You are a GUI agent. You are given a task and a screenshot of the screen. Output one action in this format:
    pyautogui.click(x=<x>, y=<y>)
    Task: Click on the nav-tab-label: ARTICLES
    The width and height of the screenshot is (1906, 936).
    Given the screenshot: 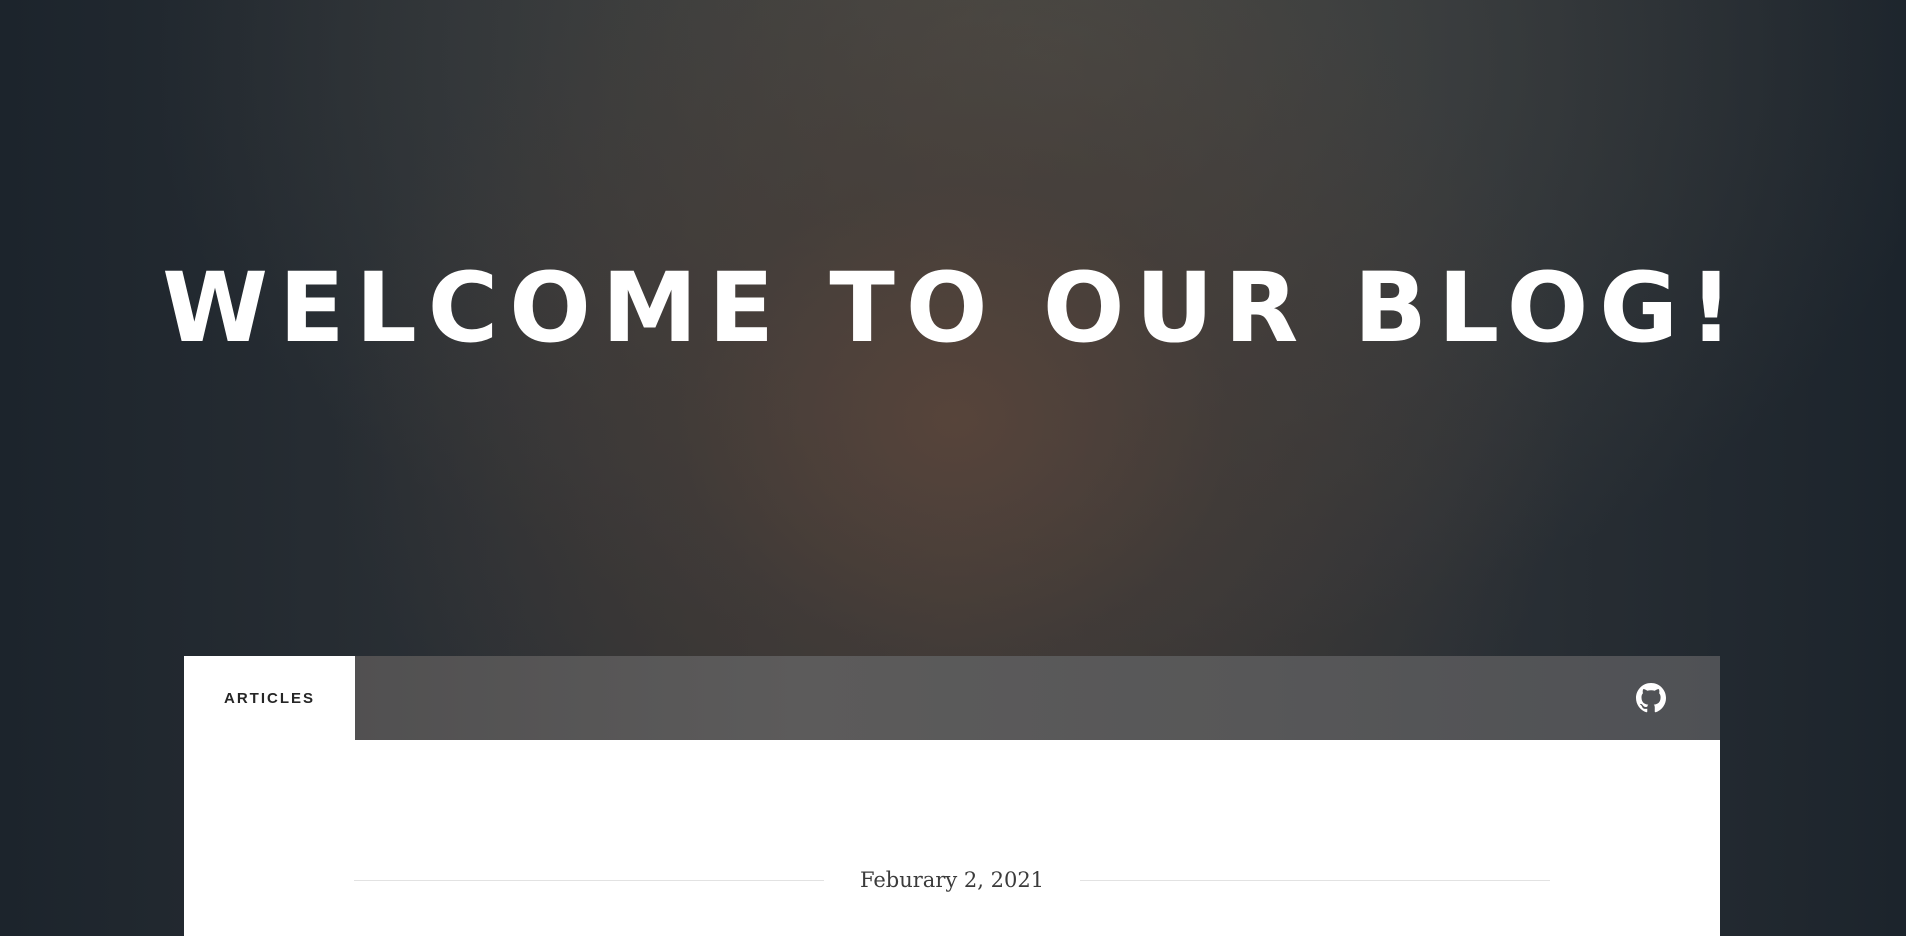 What is the action you would take?
    pyautogui.click(x=269, y=698)
    